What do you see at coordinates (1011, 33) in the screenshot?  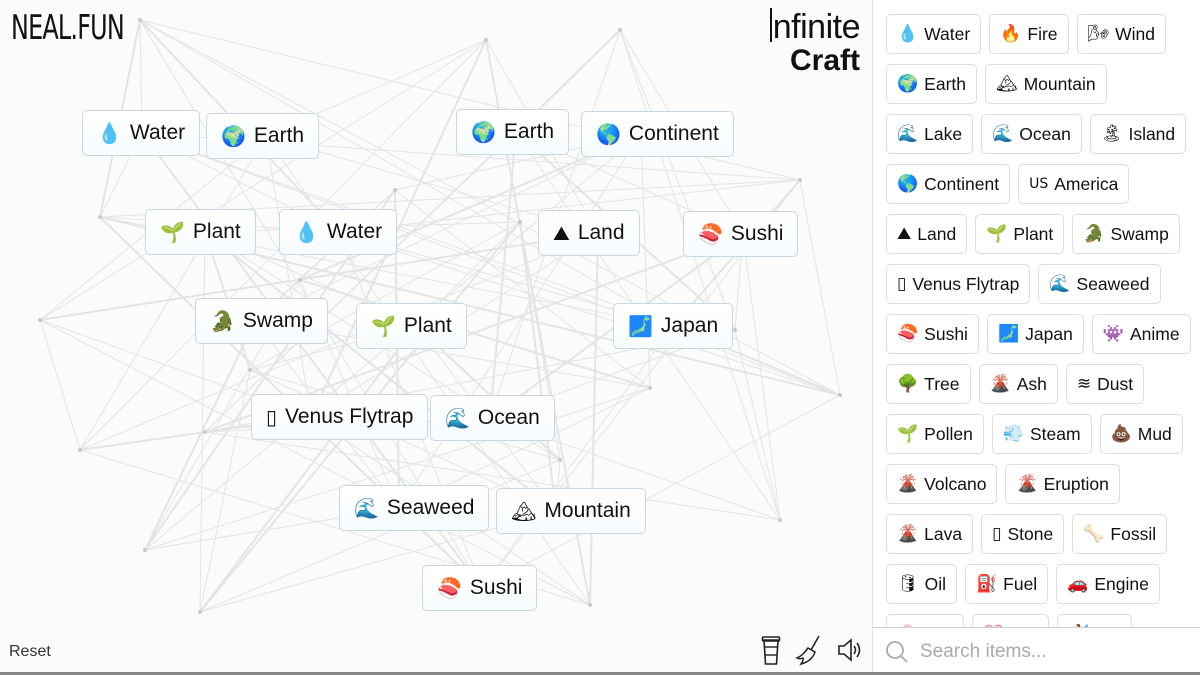 I see `fire-icon: 🔥` at bounding box center [1011, 33].